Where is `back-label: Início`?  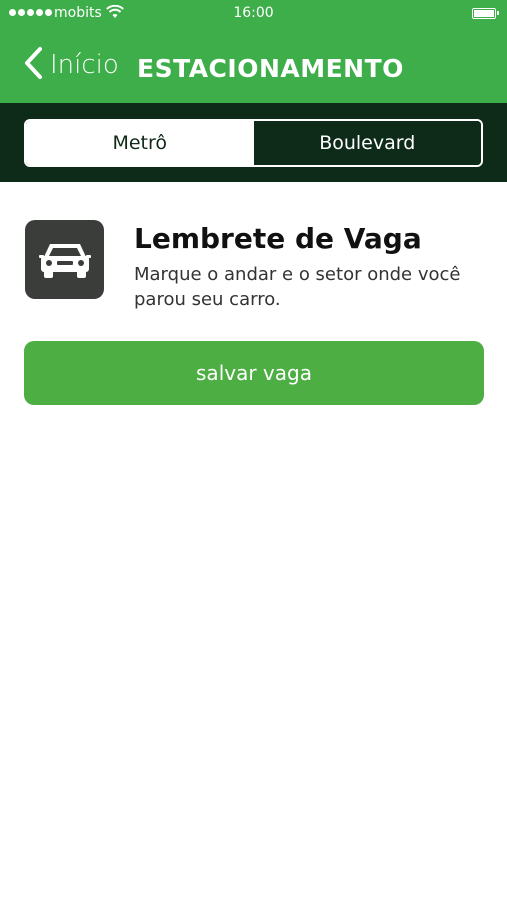 back-label: Início is located at coordinates (84, 65).